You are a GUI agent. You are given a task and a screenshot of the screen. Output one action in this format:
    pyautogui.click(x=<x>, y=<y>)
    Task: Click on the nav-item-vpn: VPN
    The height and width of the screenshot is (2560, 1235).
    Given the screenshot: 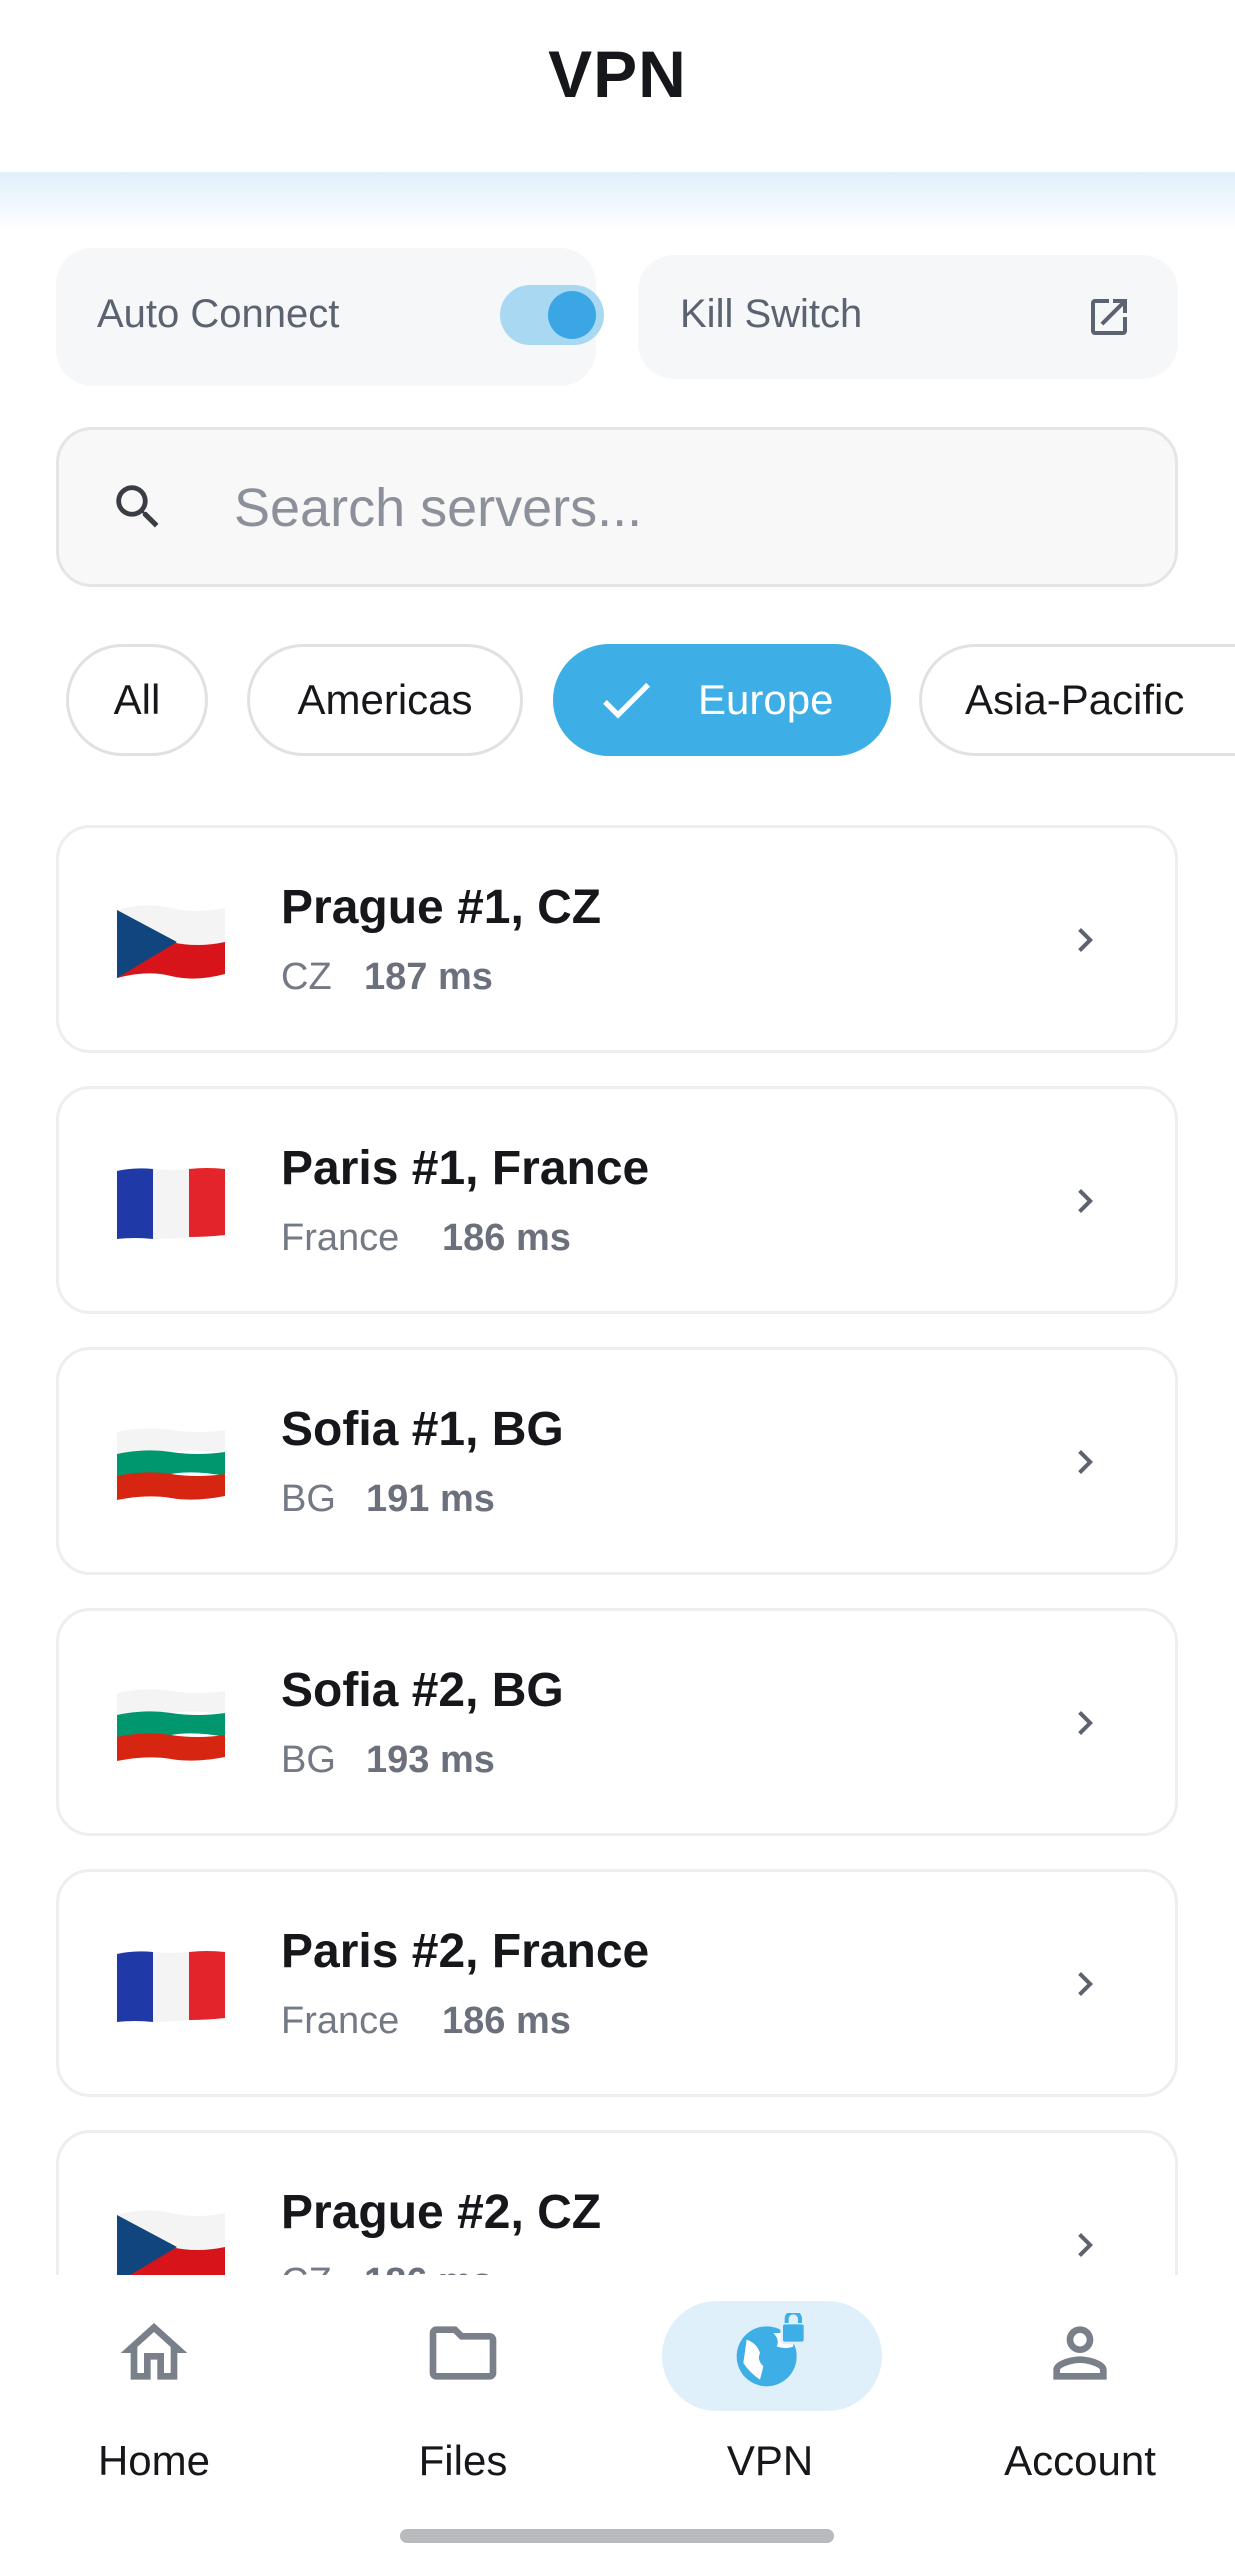 What is the action you would take?
    pyautogui.click(x=770, y=2385)
    